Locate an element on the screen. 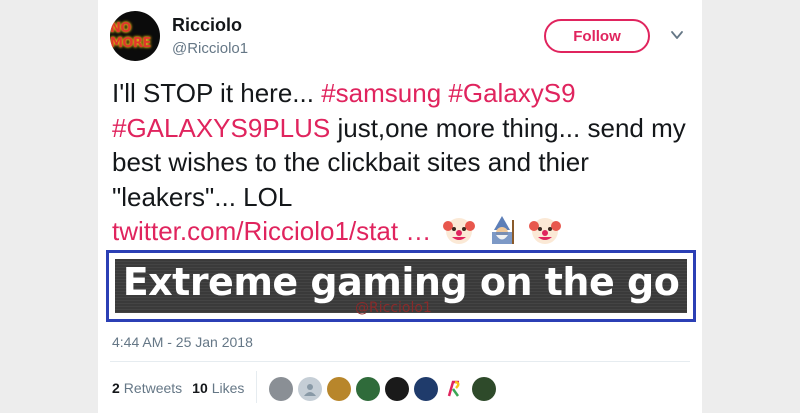 The height and width of the screenshot is (413, 800). likes-count: 10 is located at coordinates (200, 388).